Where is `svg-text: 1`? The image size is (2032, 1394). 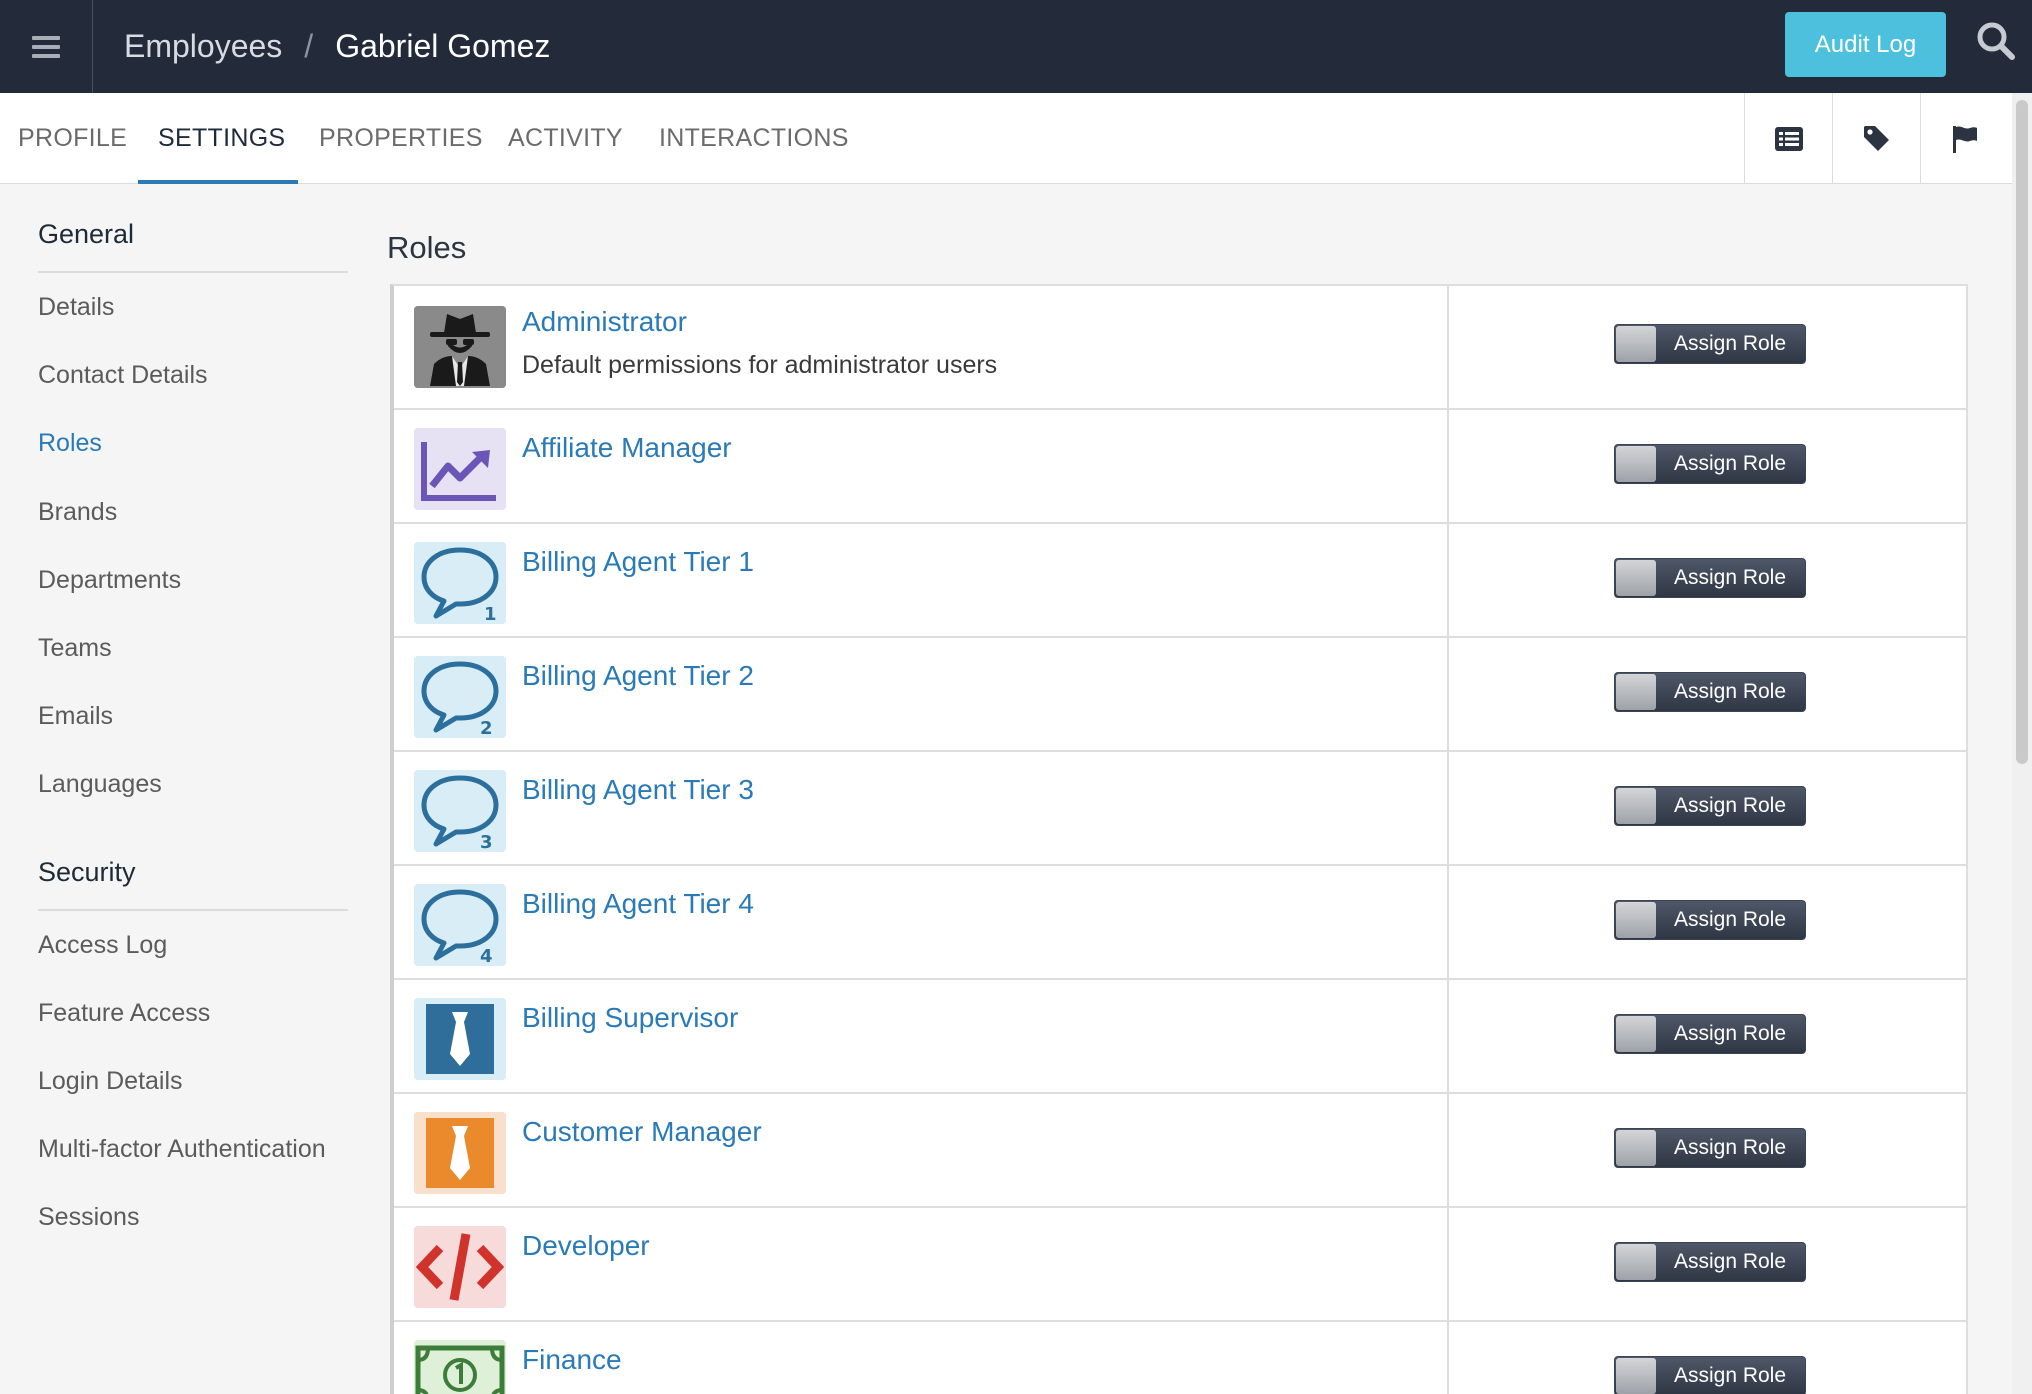 svg-text: 1 is located at coordinates (490, 614).